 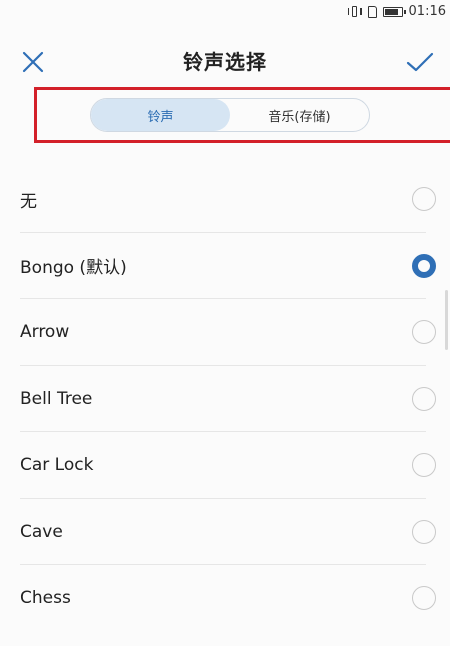 What do you see at coordinates (372, 11) in the screenshot?
I see `sim-icon` at bounding box center [372, 11].